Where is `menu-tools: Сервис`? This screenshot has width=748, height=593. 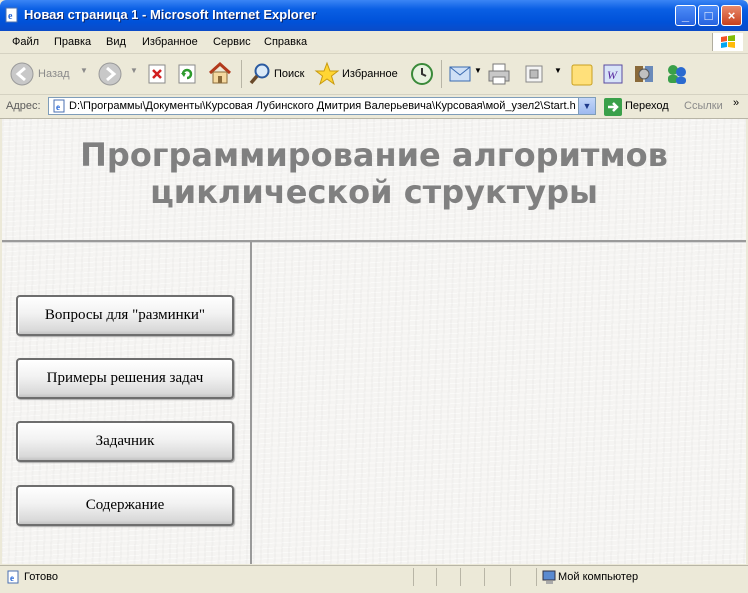
menu-tools: Сервис is located at coordinates (232, 42).